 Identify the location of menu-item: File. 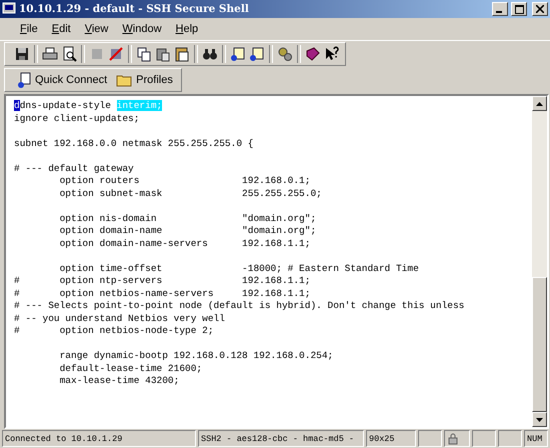
(29, 29).